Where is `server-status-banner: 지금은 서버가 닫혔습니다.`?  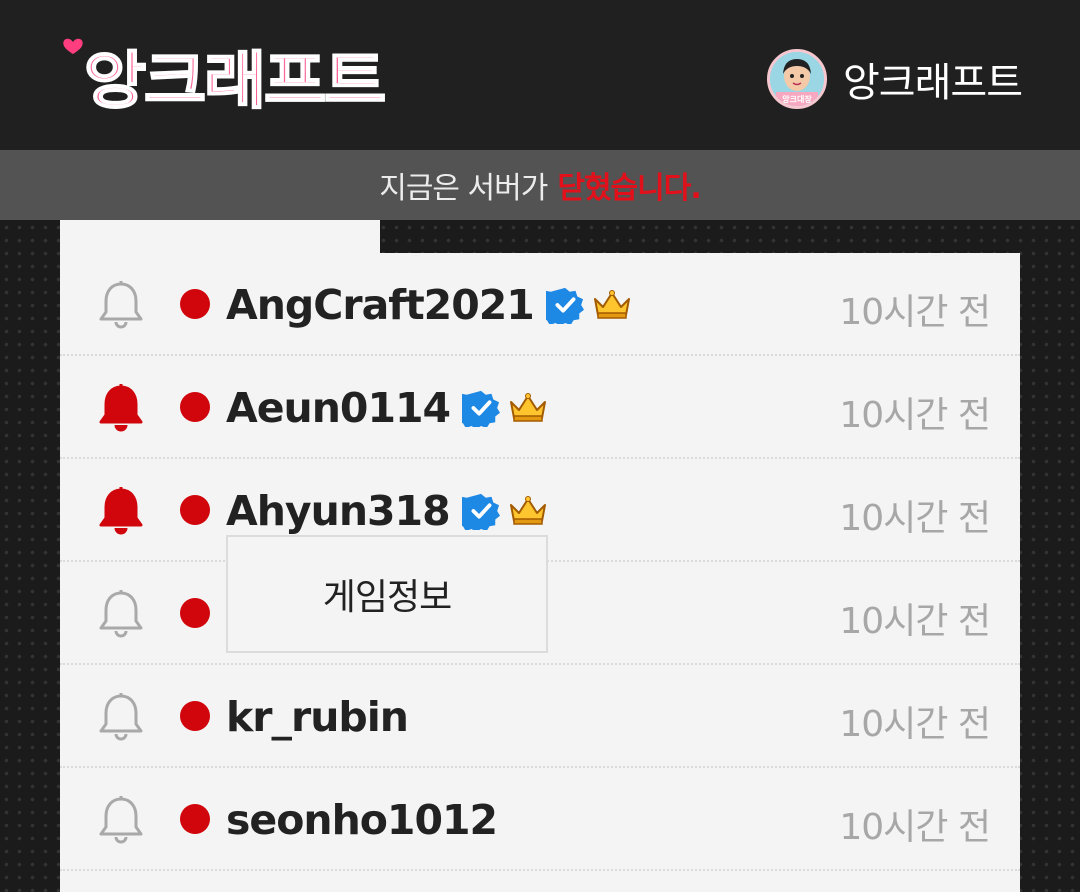
server-status-banner: 지금은 서버가 닫혔습니다. is located at coordinates (540, 185).